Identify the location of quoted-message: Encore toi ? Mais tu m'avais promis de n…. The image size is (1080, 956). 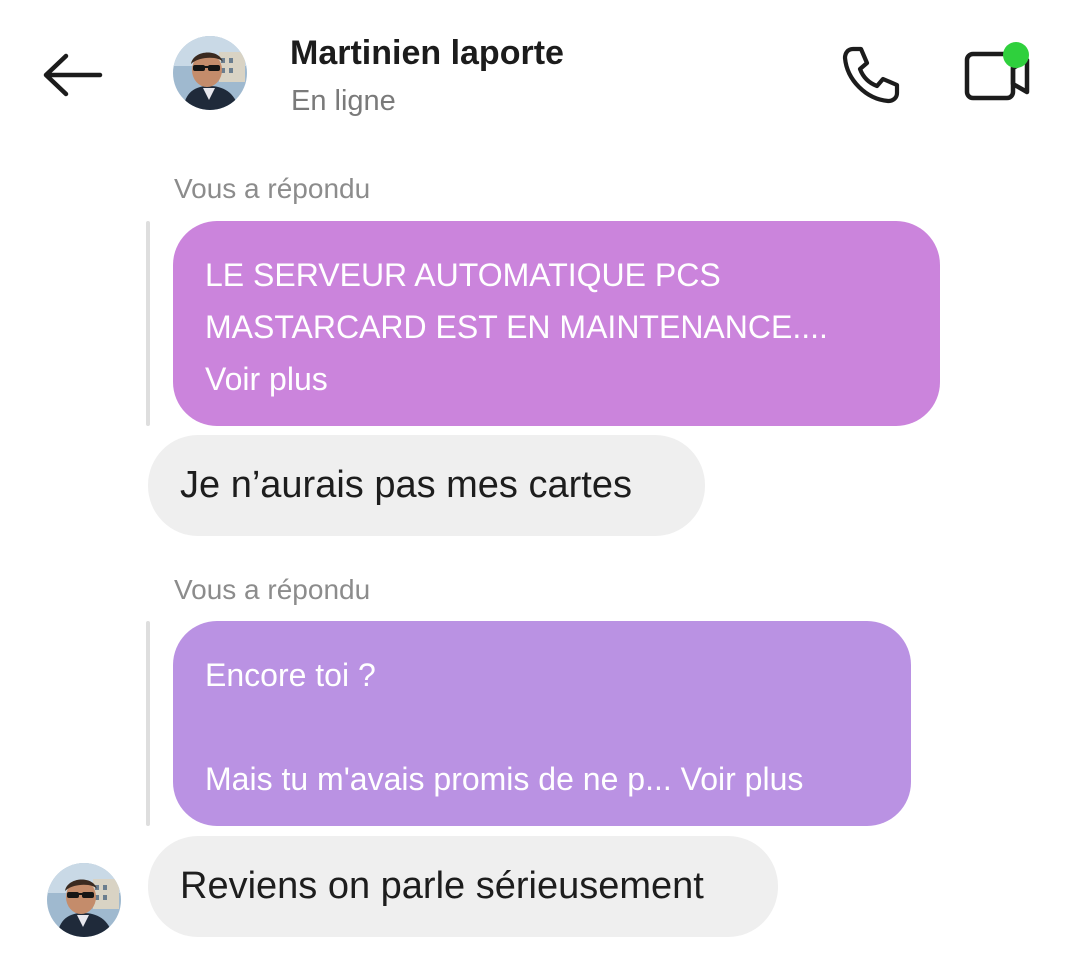
(542, 723).